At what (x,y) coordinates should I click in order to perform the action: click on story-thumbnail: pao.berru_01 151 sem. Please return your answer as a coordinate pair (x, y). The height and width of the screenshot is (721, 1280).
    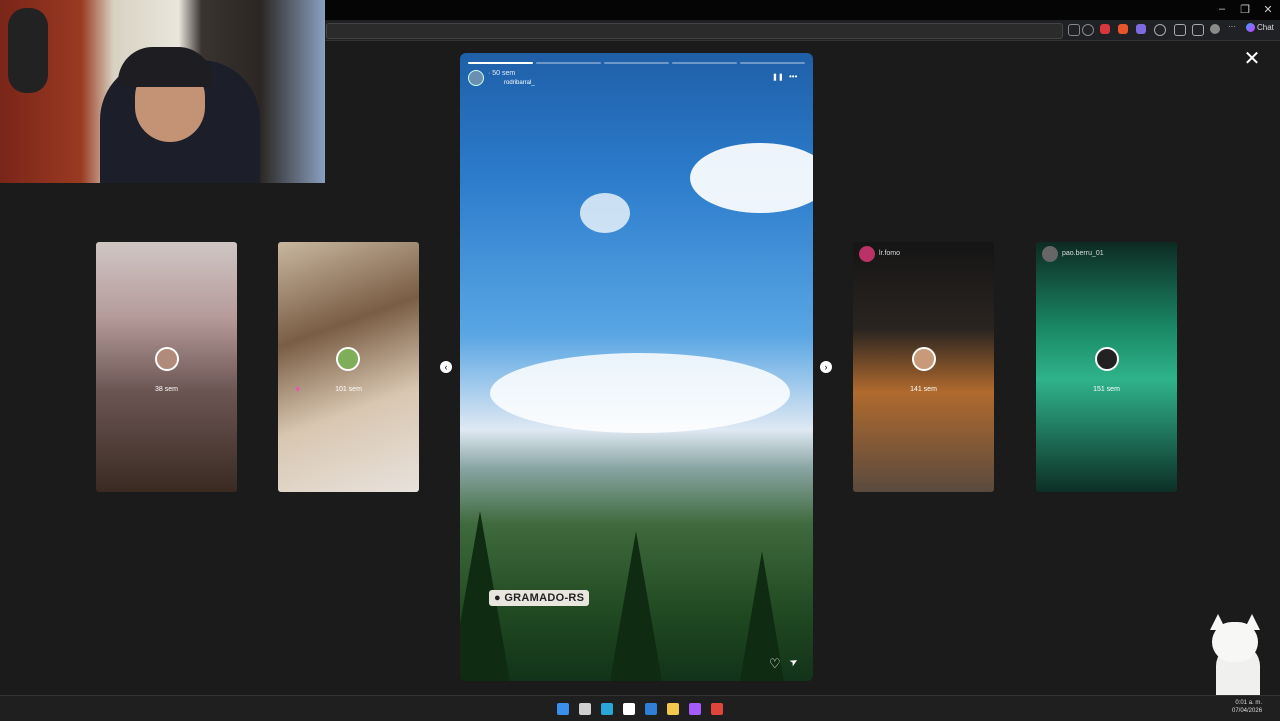
    Looking at the image, I should click on (1106, 367).